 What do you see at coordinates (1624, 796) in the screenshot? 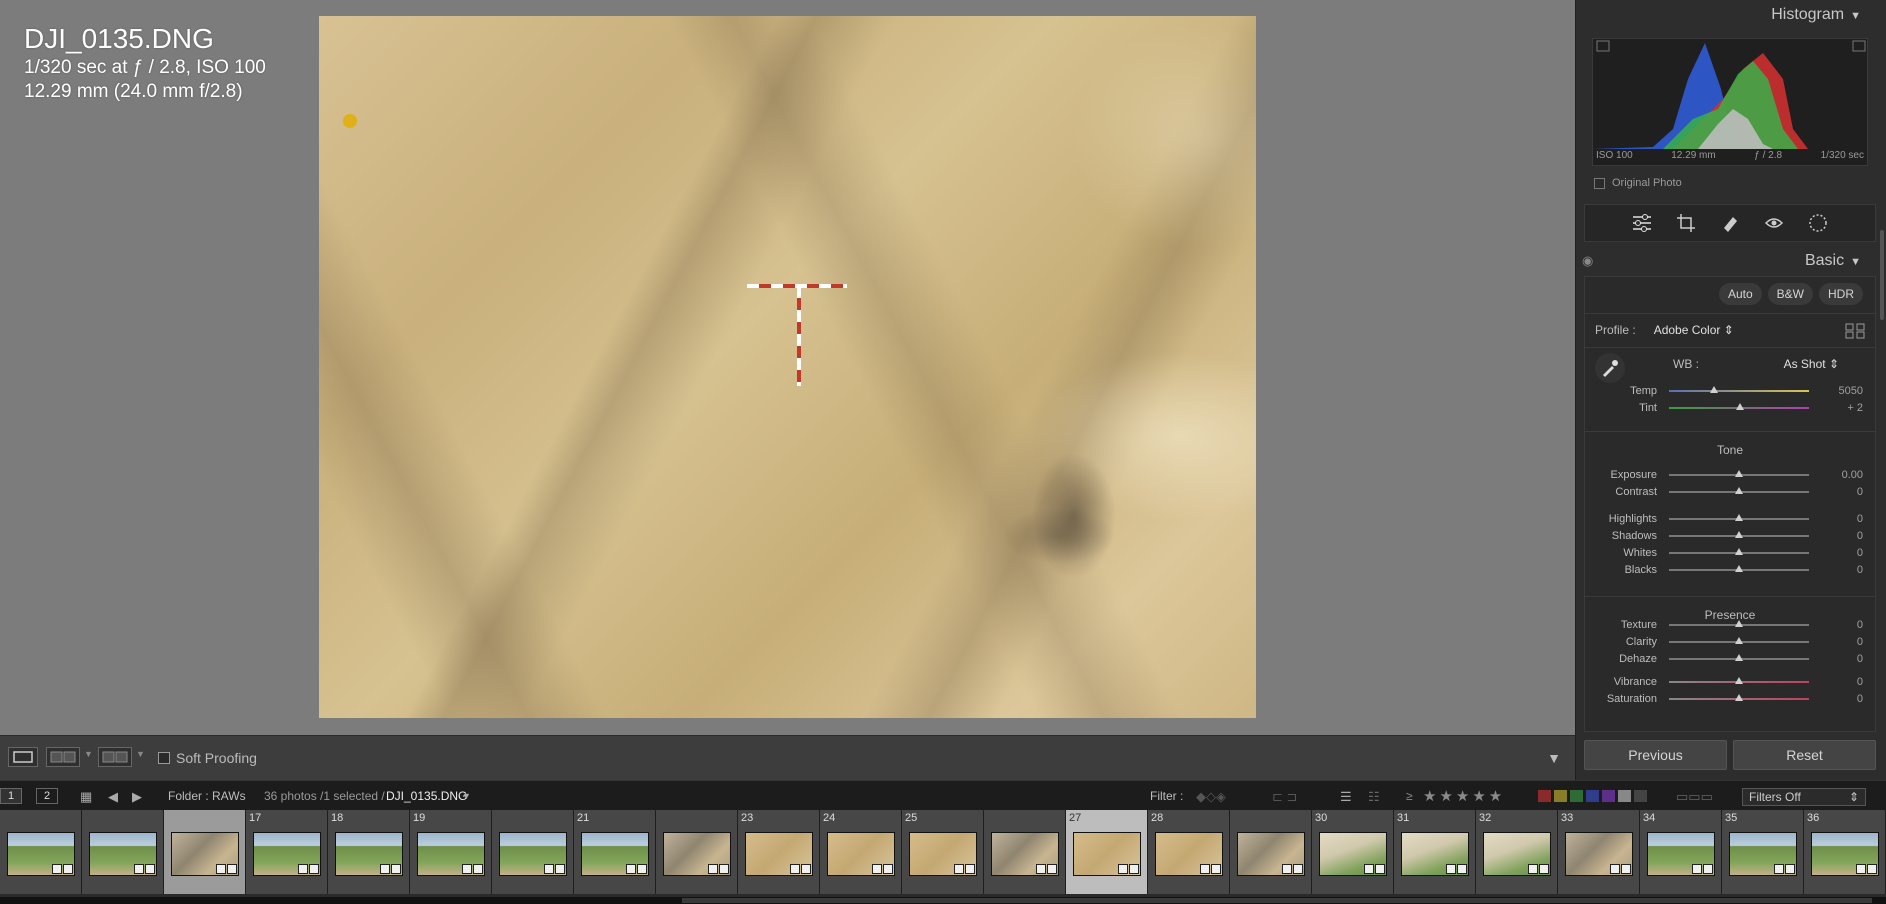
I see `gray-label-swatch` at bounding box center [1624, 796].